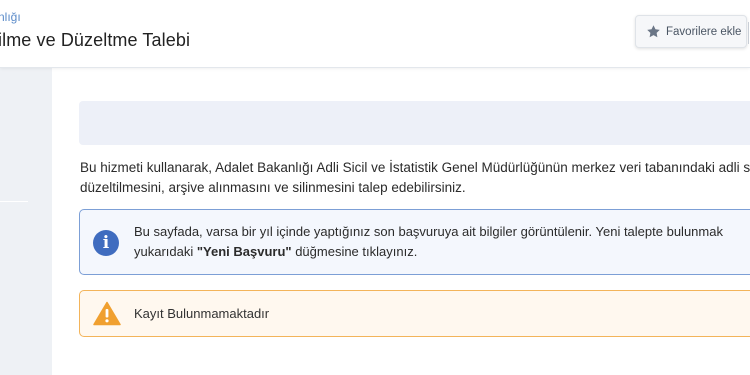 This screenshot has width=750, height=375. Describe the element at coordinates (106, 243) in the screenshot. I see `info-icon: i` at that location.